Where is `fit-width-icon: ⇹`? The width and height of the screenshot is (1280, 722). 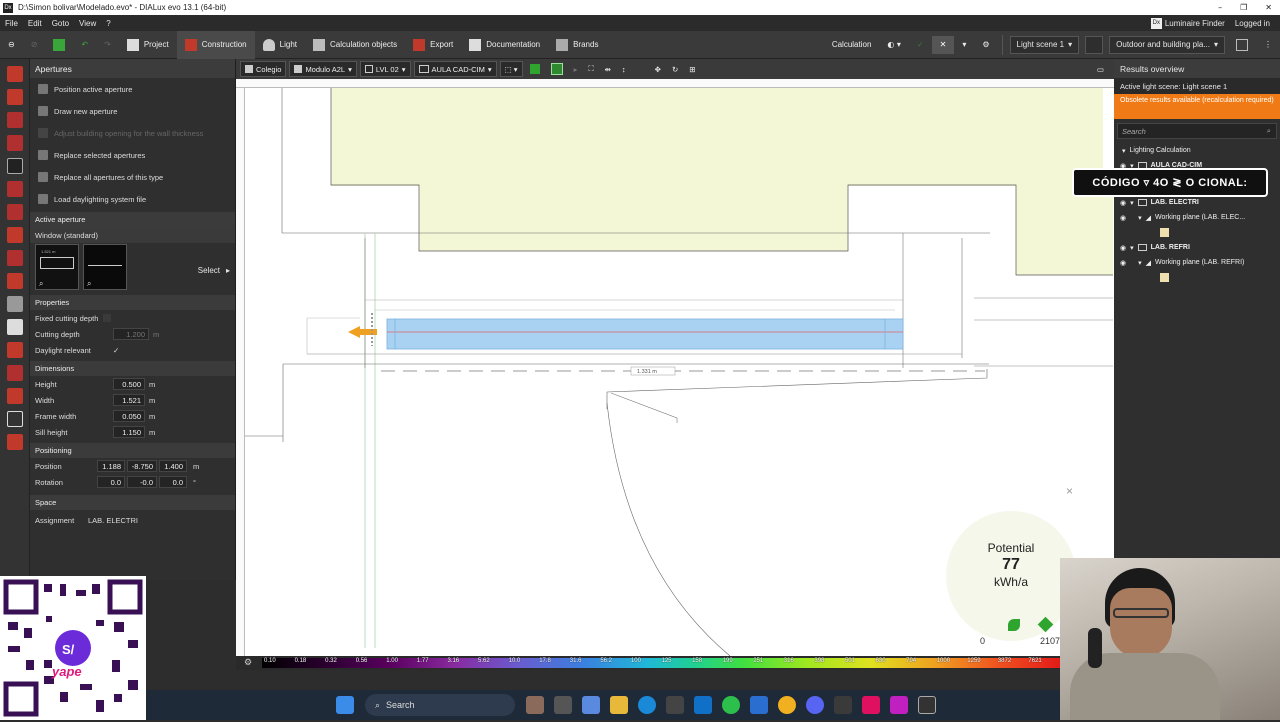
fit-width-icon: ⇹ is located at coordinates (608, 69).